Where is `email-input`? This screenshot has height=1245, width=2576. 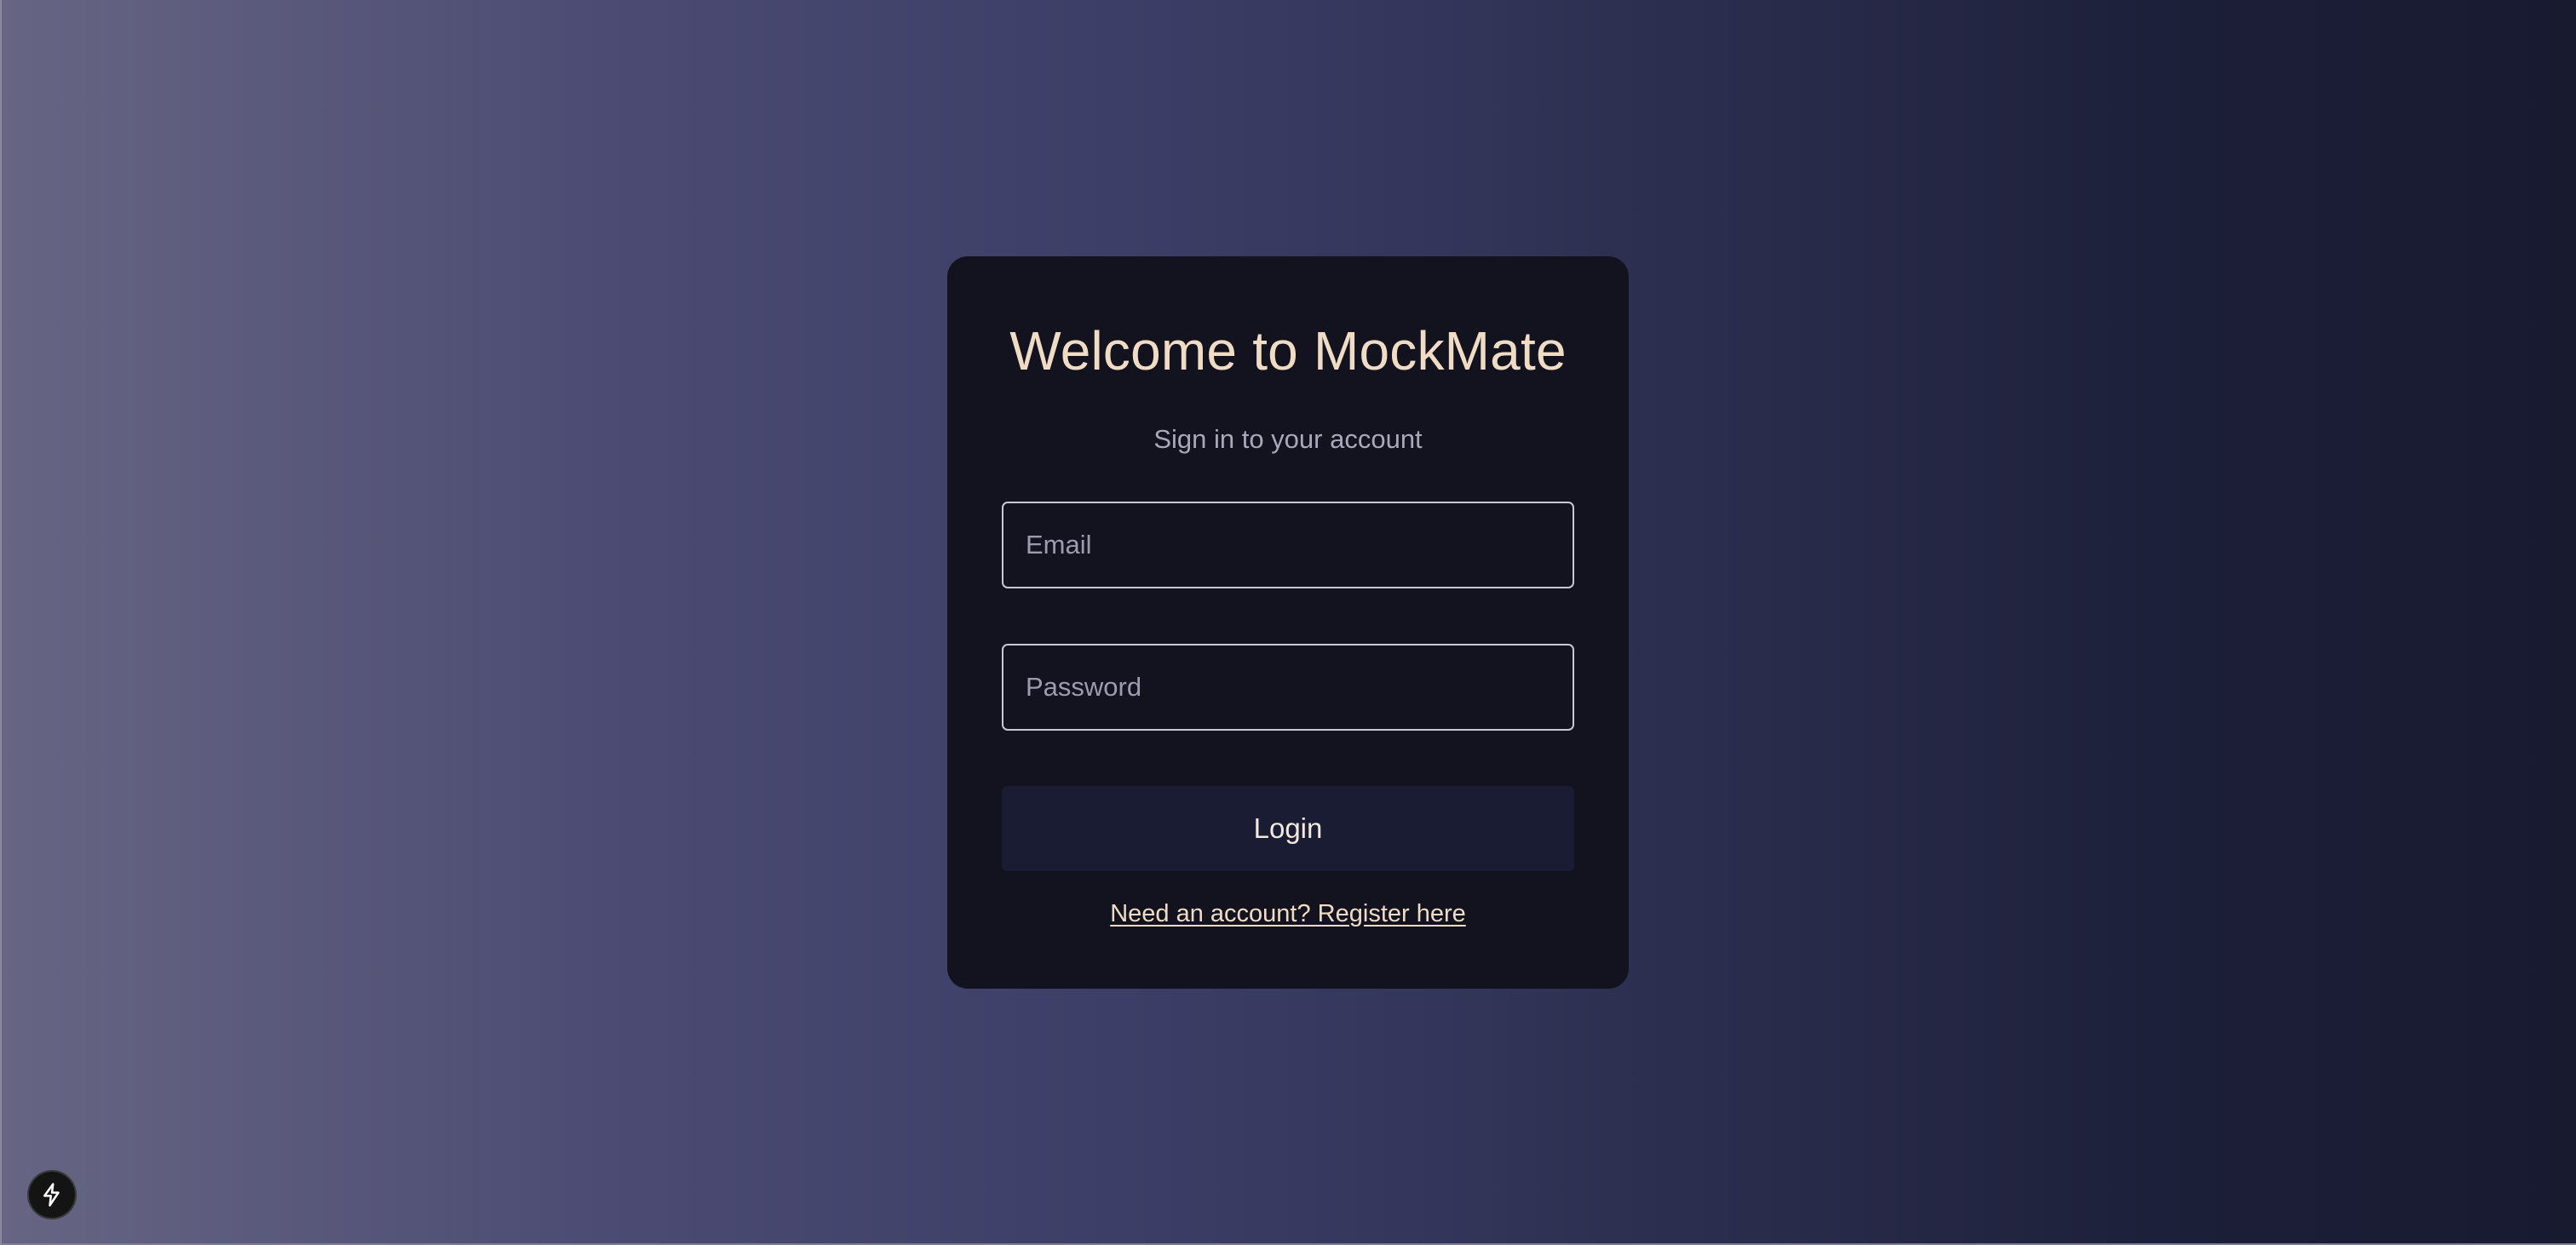 email-input is located at coordinates (1288, 545).